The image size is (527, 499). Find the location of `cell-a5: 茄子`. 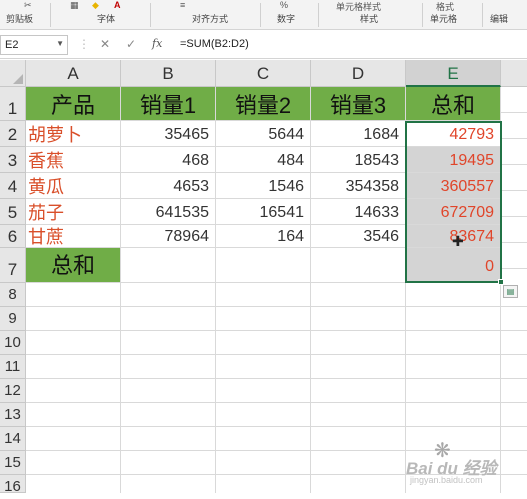

cell-a5: 茄子 is located at coordinates (73, 212).